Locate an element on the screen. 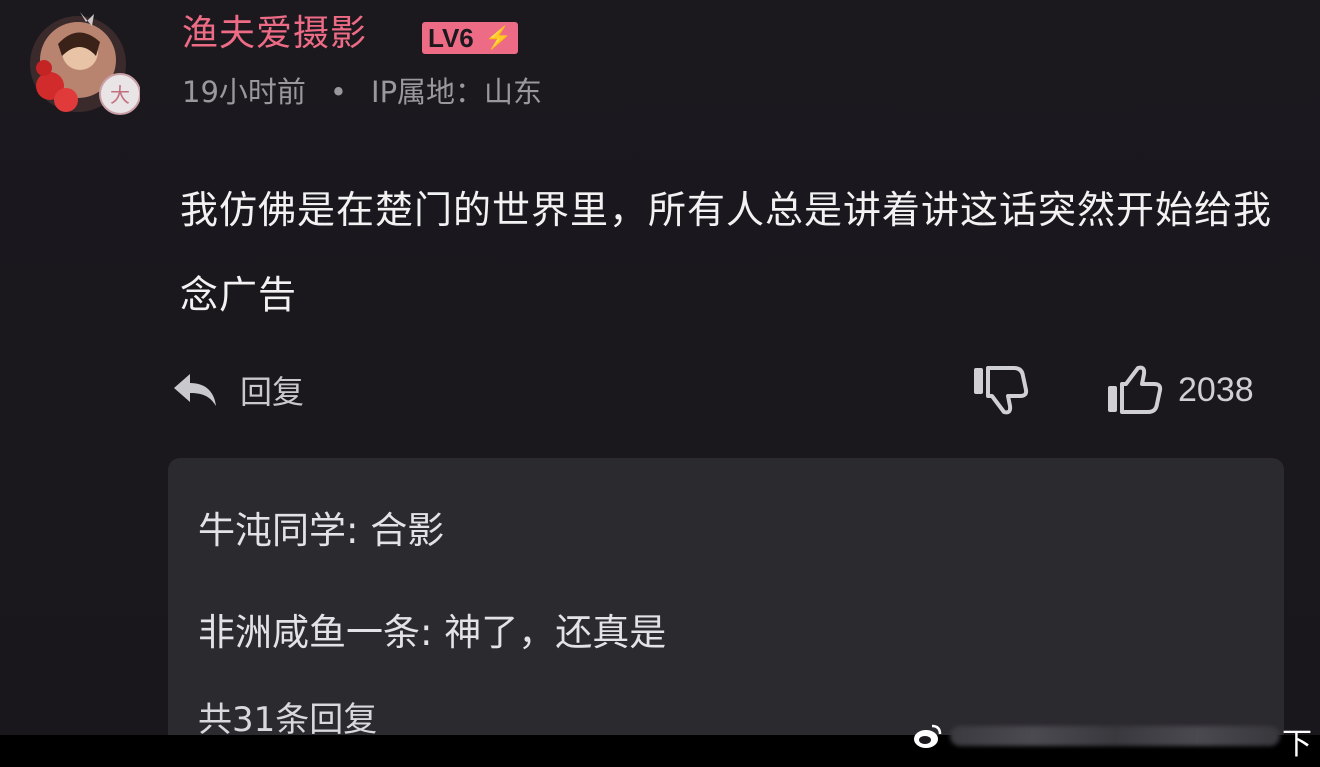  corner-glyph: 下 is located at coordinates (1297, 744).